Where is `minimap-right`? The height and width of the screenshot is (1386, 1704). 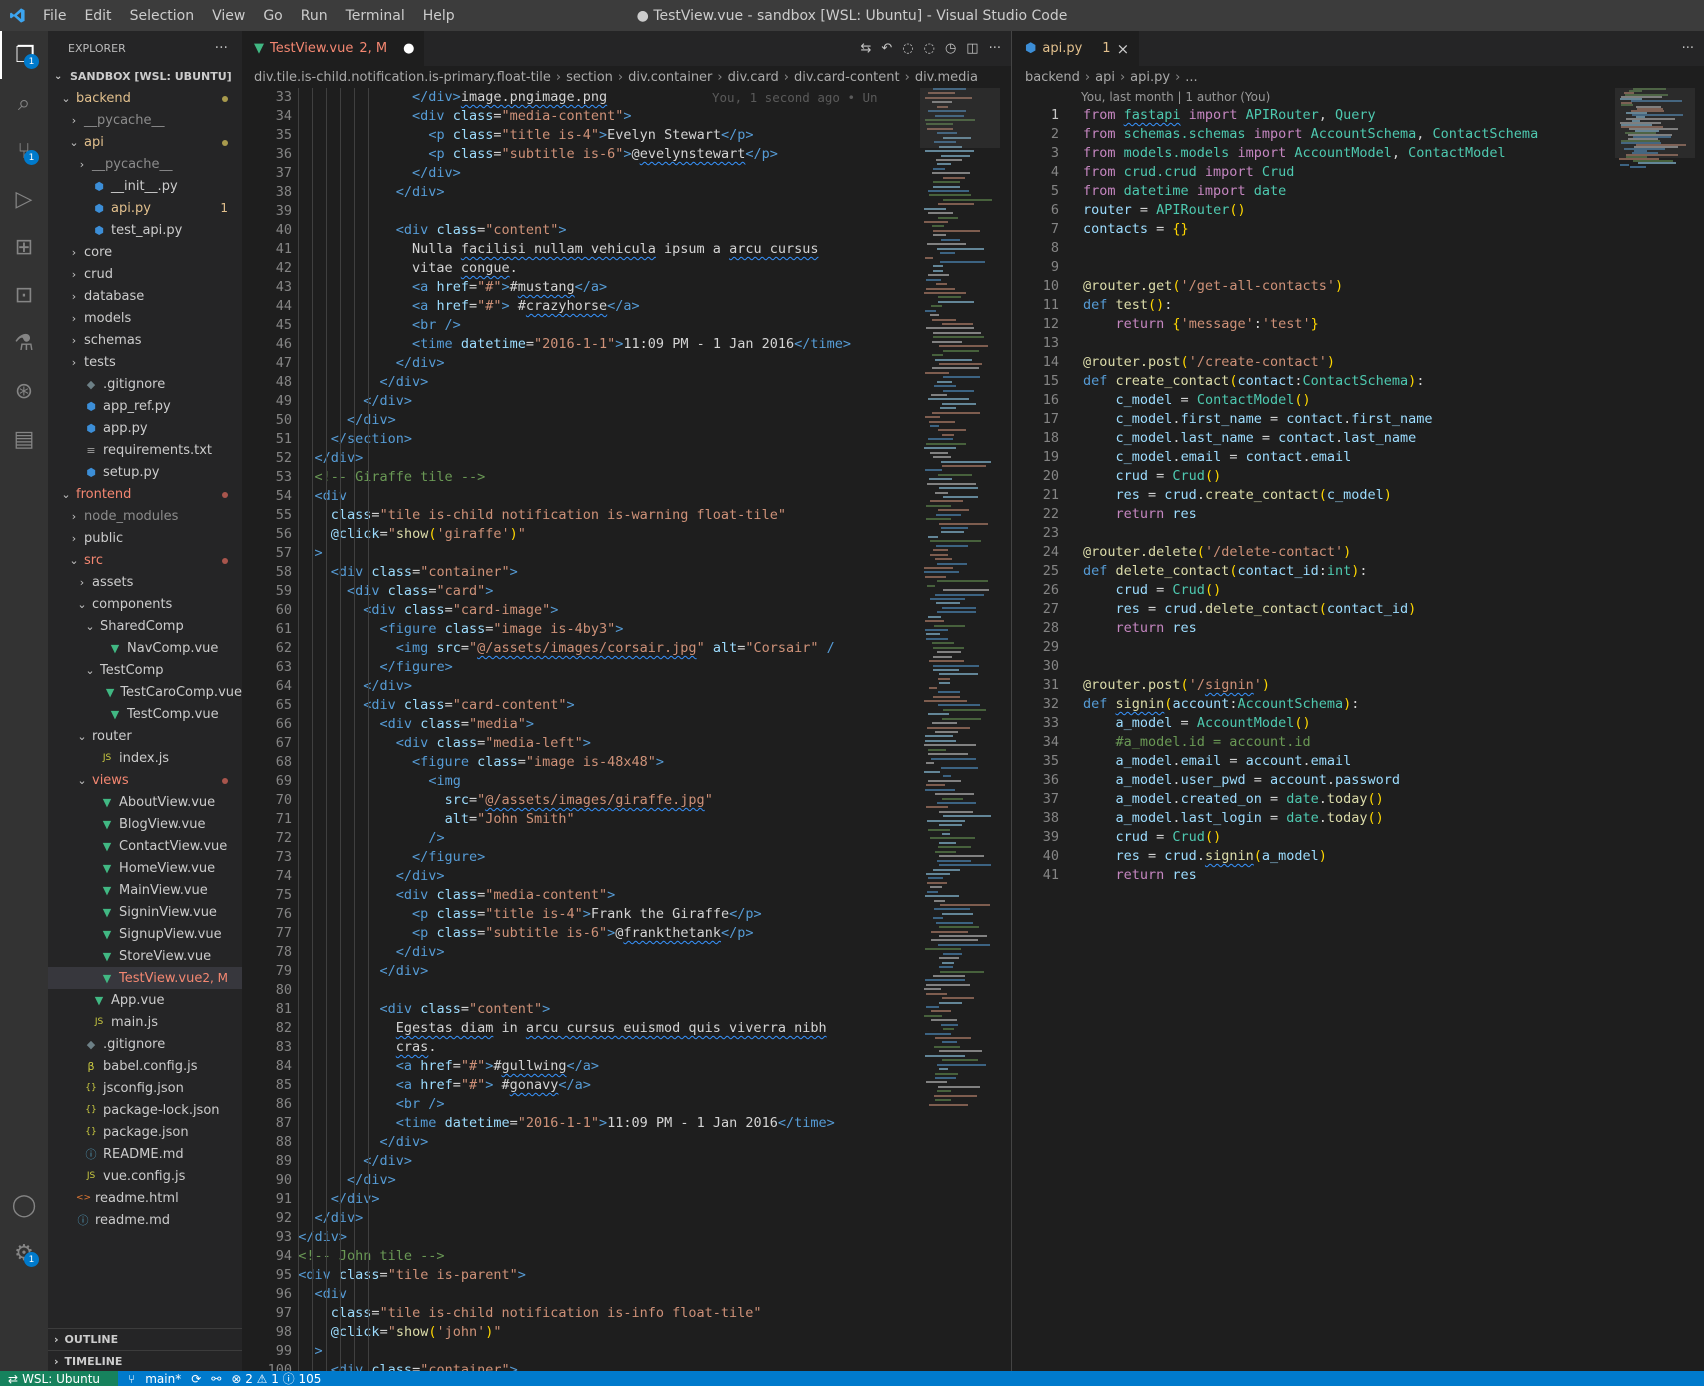 minimap-right is located at coordinates (1655, 729).